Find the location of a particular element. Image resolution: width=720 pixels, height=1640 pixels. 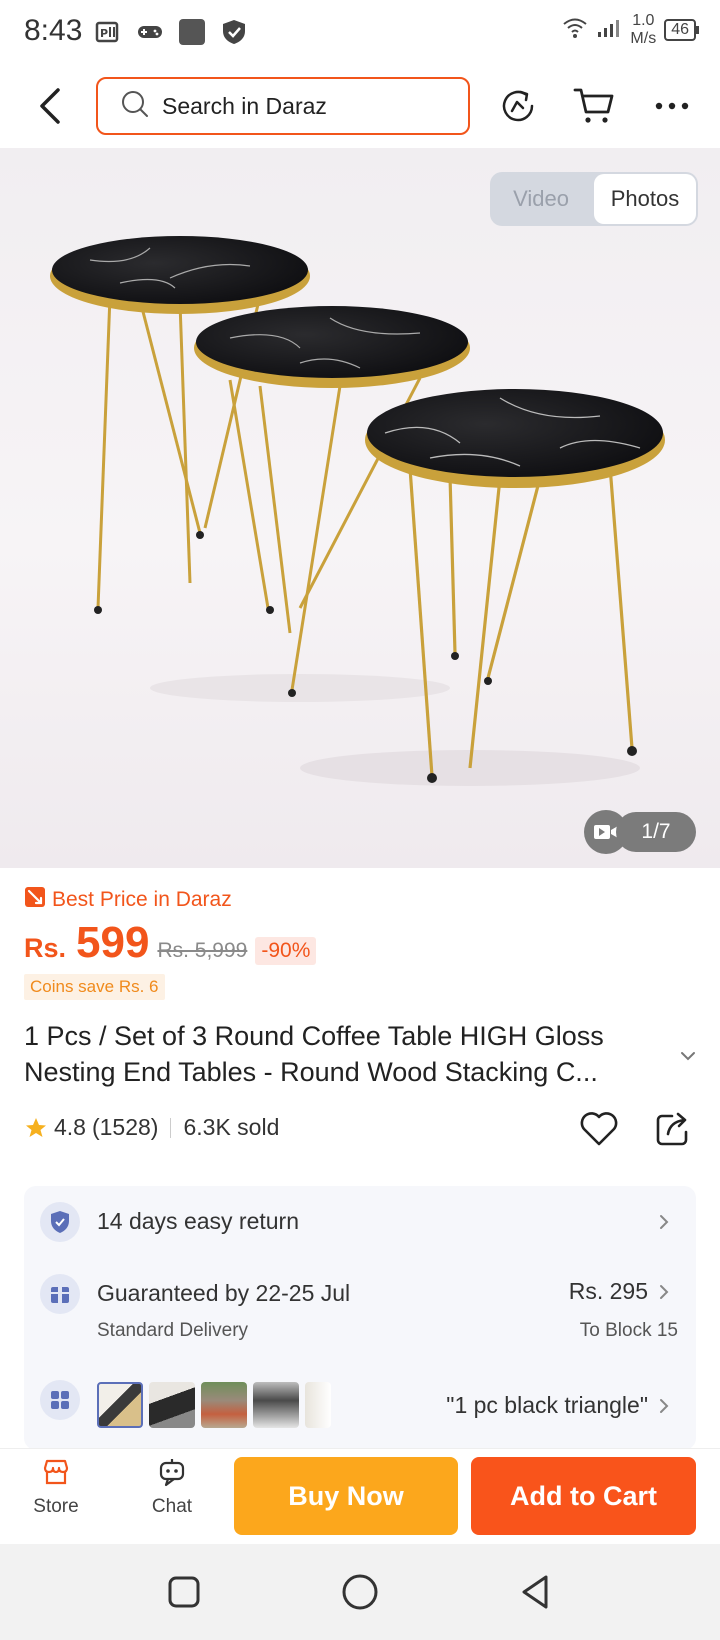

share-icon is located at coordinates (673, 1129).